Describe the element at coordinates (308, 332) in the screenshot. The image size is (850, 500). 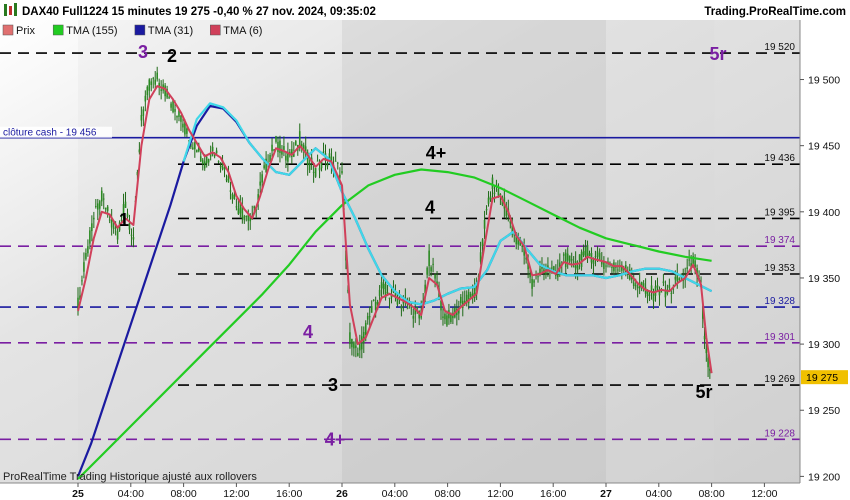
I see `level-marker-7: 4` at that location.